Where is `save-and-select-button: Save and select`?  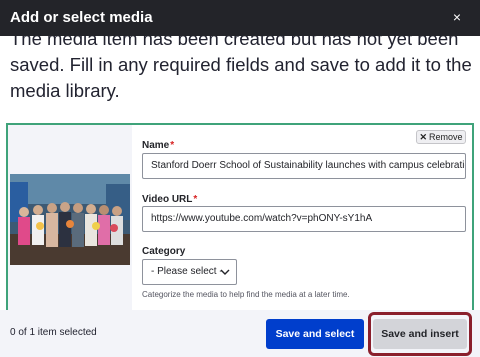
save-and-select-button: Save and select is located at coordinates (315, 334).